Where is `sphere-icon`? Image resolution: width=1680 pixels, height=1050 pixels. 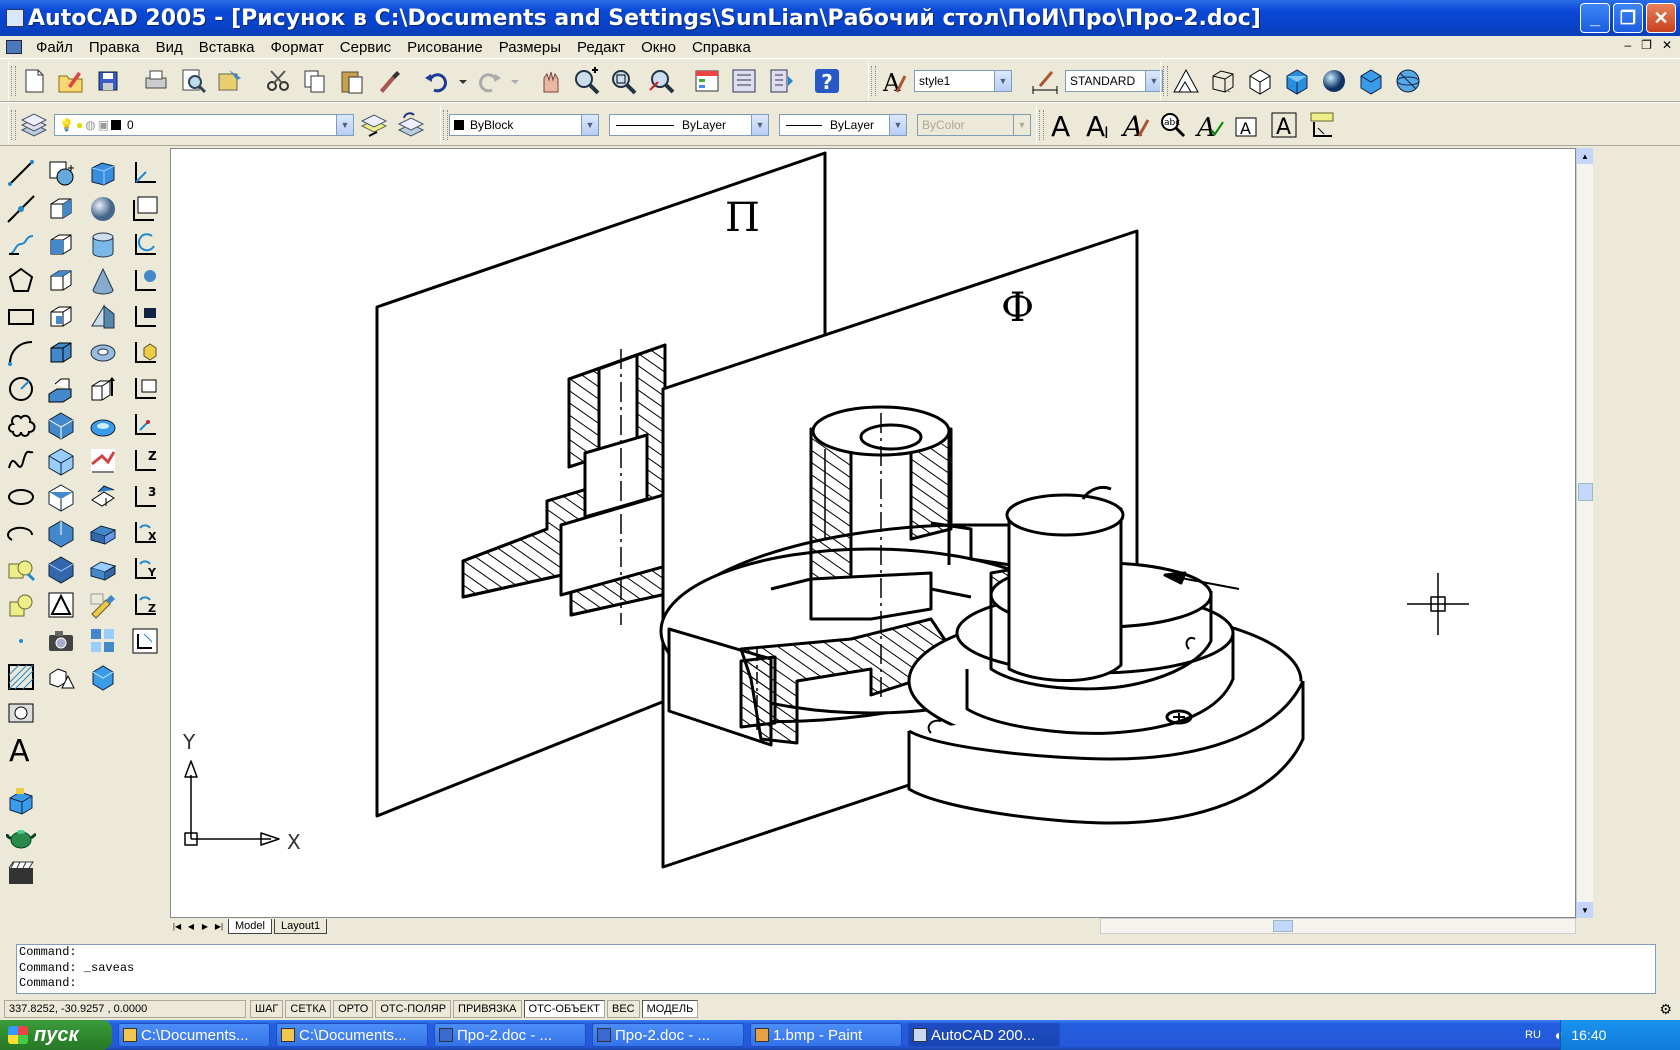
sphere-icon is located at coordinates (103, 209).